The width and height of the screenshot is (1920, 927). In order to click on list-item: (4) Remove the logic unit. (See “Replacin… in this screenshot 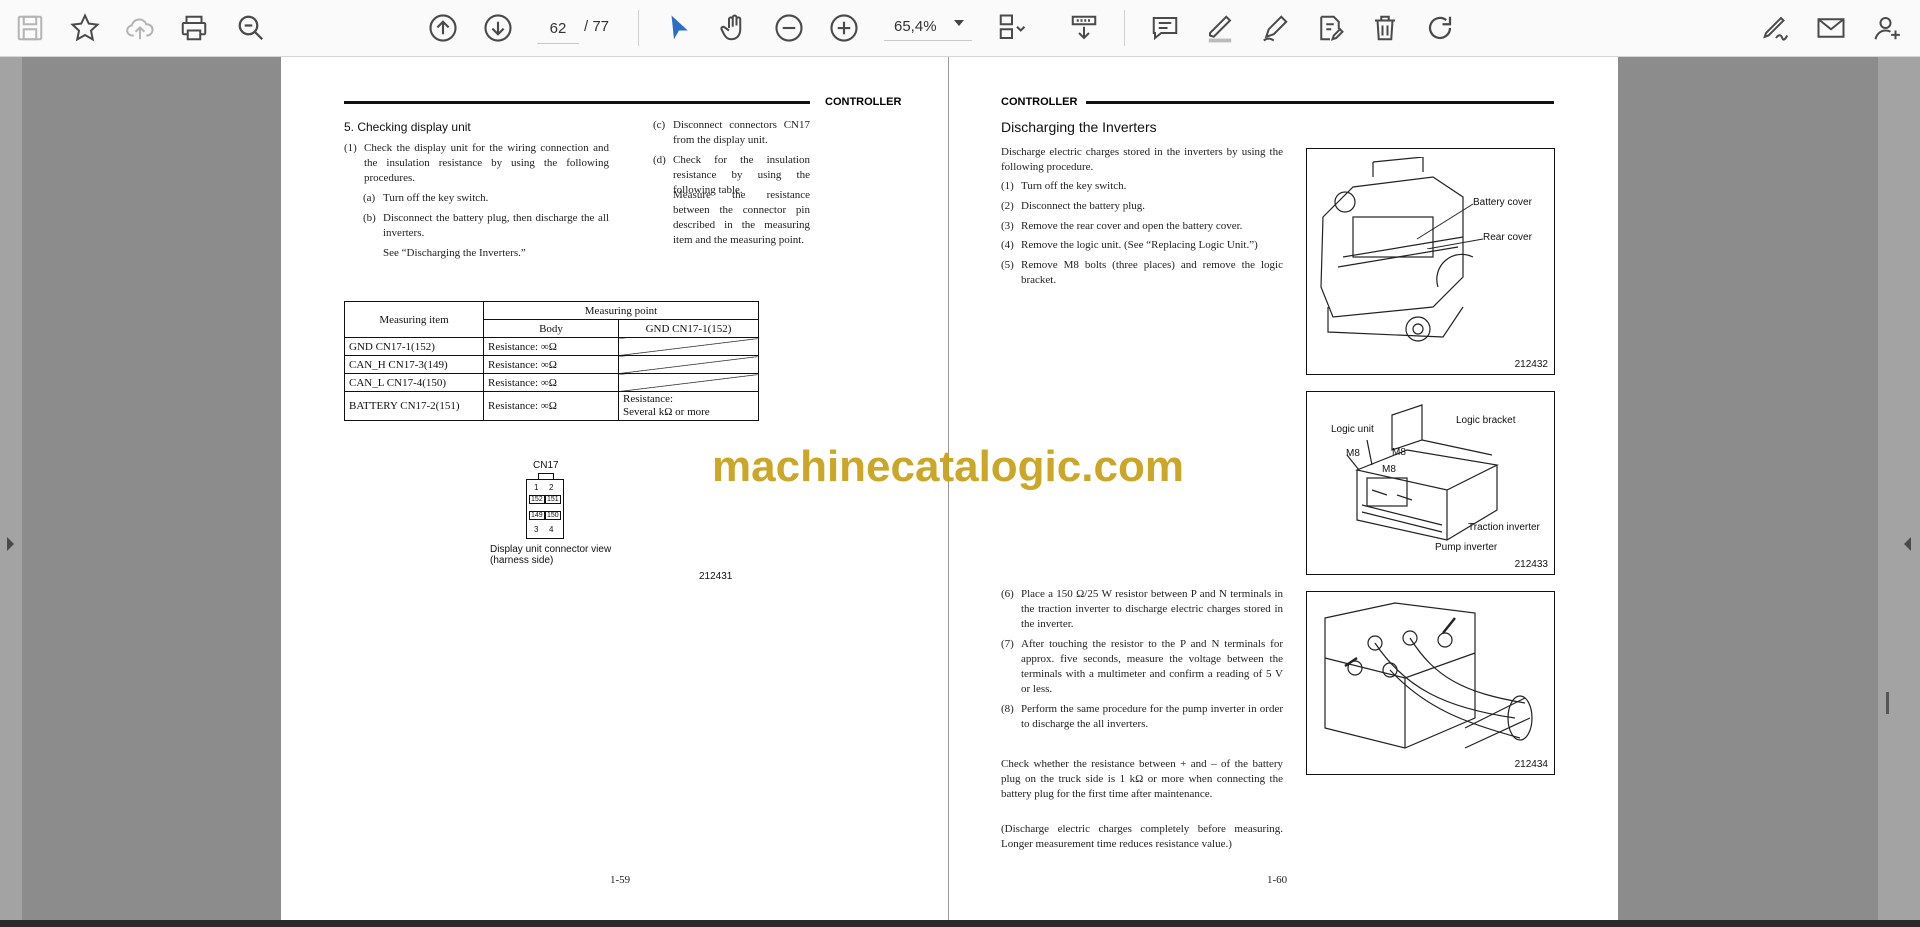, I will do `click(1129, 245)`.